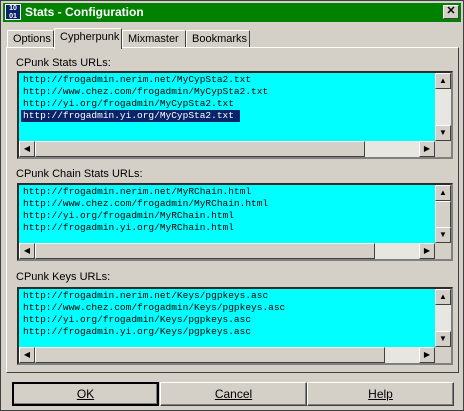 The width and height of the screenshot is (464, 411). I want to click on list-item: http://frogadmin.nerim.net/MyCypSta2.txt, so click(227, 80).